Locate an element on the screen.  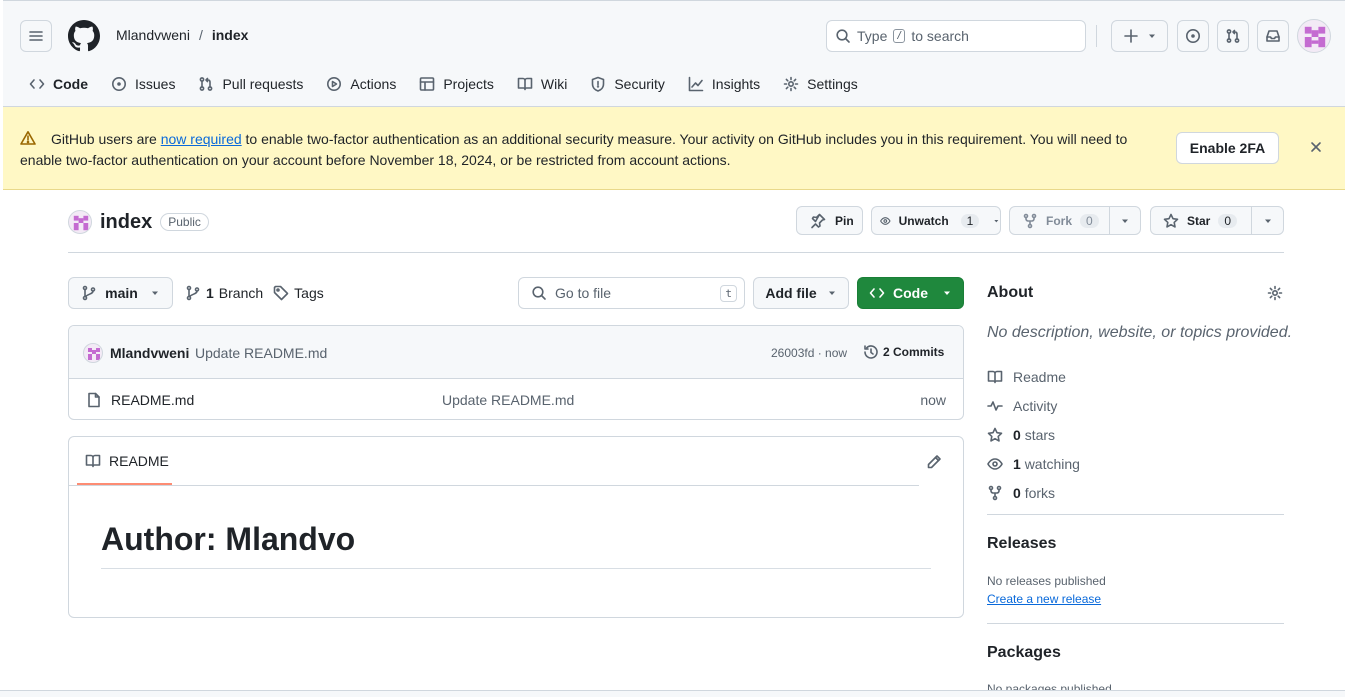
tab-wiki: Wiki is located at coordinates (542, 84).